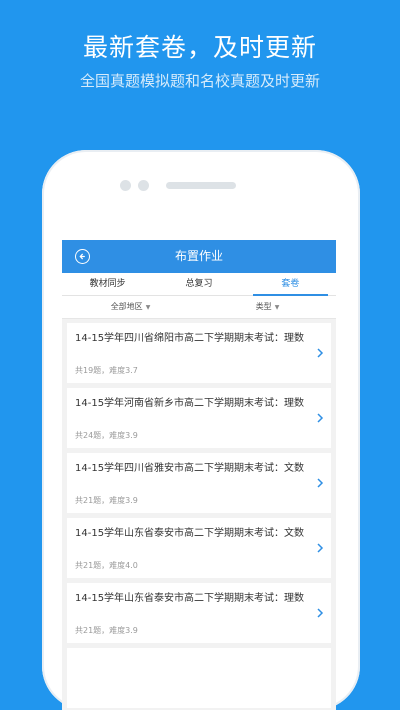  I want to click on paper-title: 14-15学年四川省绵阳市高二下学期期末考试：理数, so click(190, 338).